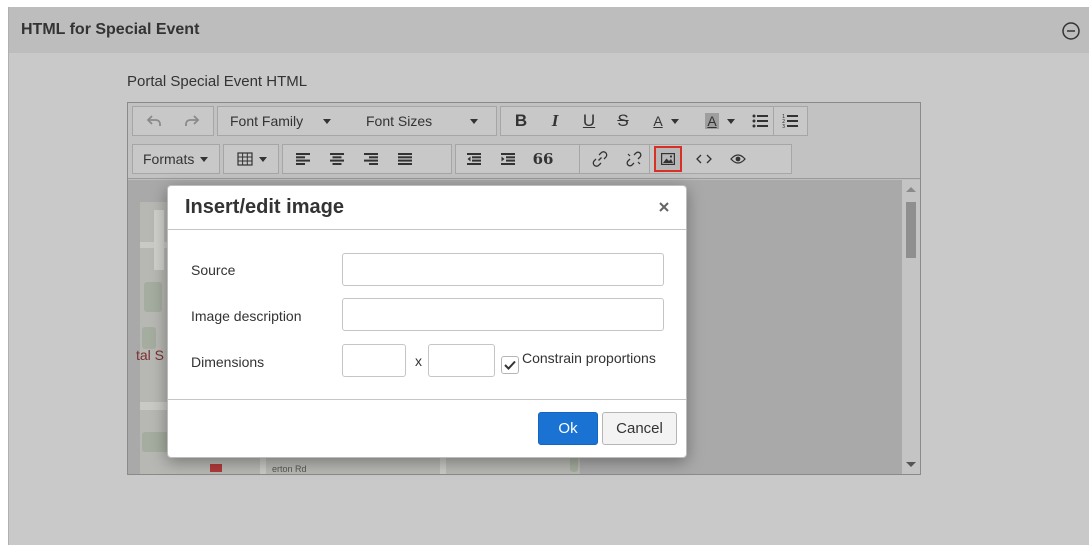  I want to click on toolbar-row-2: Formats 66, so click(524, 160).